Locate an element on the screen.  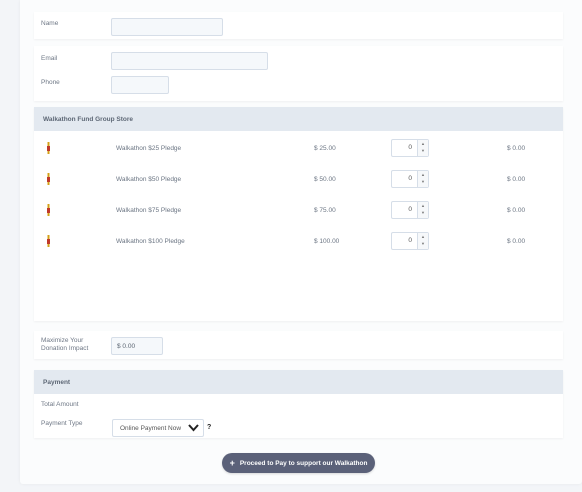
name-label: Name is located at coordinates (50, 23).